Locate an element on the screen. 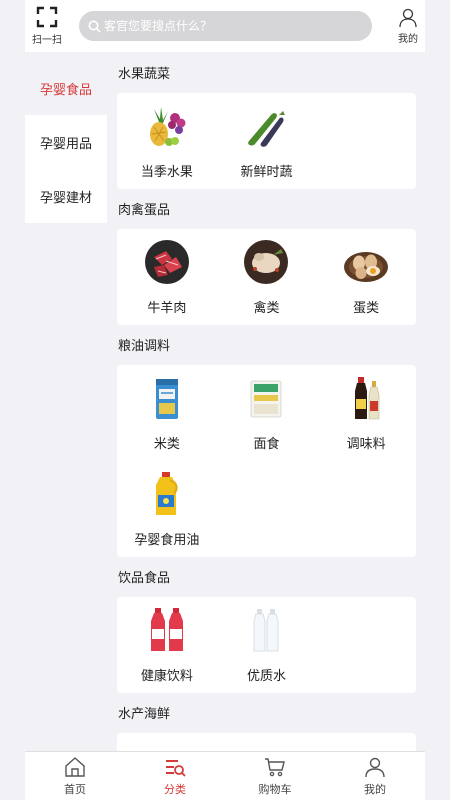 The width and height of the screenshot is (450, 800). item-label: 牛羊肉 is located at coordinates (167, 308).